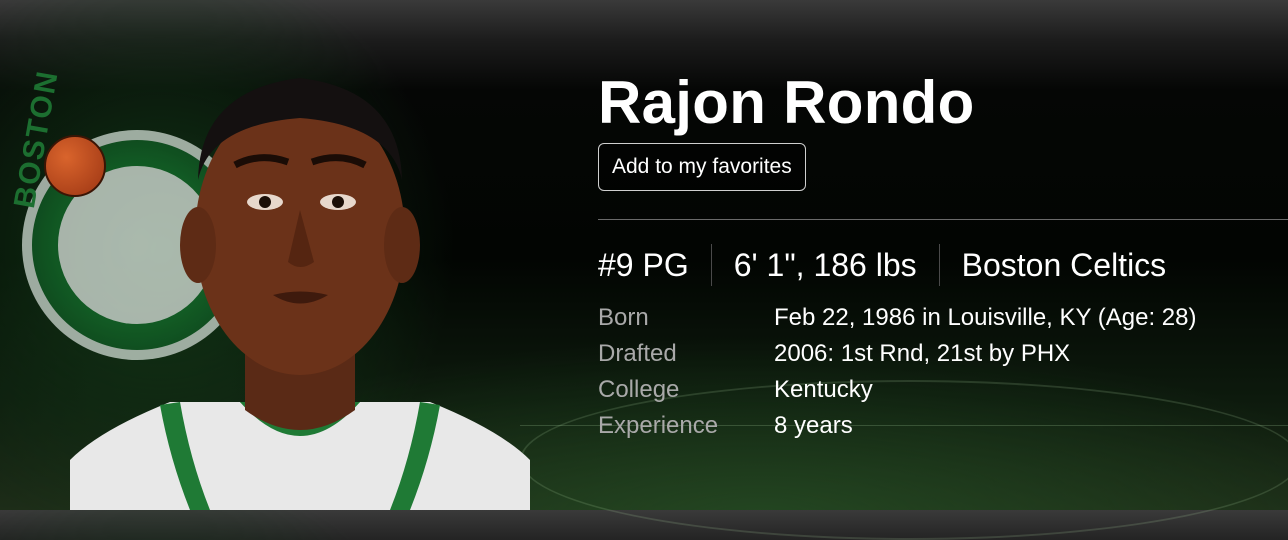  What do you see at coordinates (897, 390) in the screenshot?
I see `detail-row-college: College Kentucky` at bounding box center [897, 390].